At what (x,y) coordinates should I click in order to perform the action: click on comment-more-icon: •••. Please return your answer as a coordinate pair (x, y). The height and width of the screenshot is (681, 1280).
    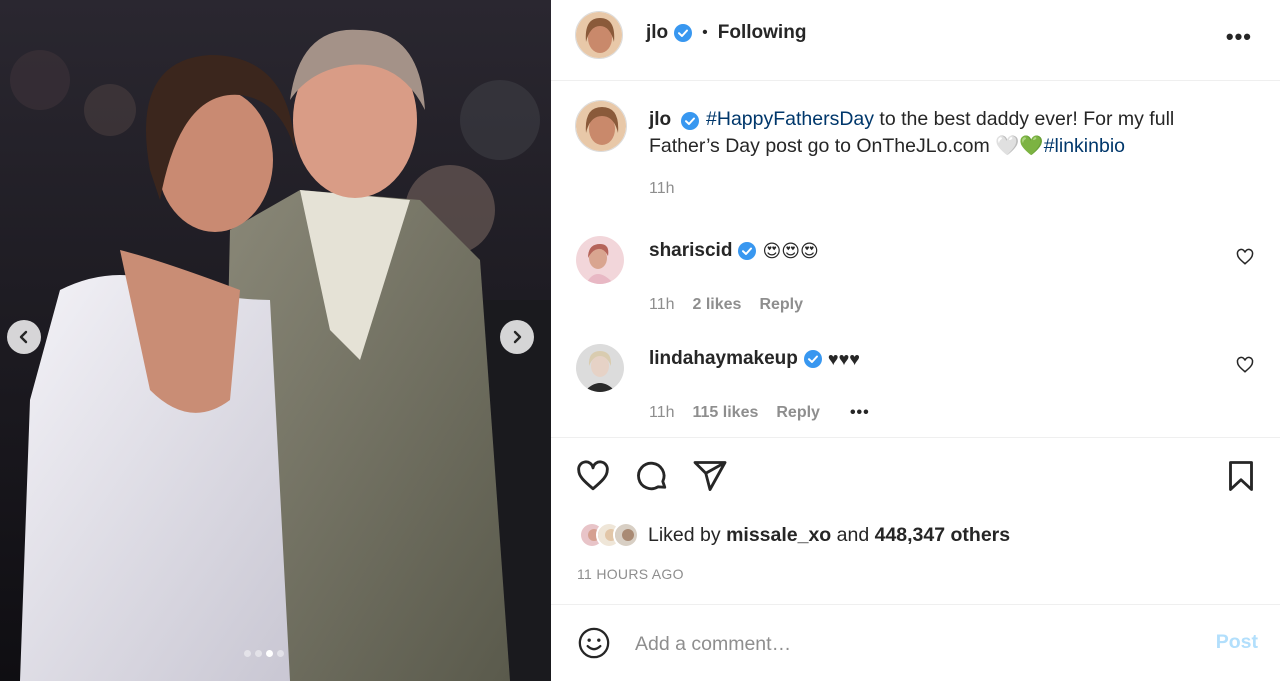
    Looking at the image, I should click on (860, 413).